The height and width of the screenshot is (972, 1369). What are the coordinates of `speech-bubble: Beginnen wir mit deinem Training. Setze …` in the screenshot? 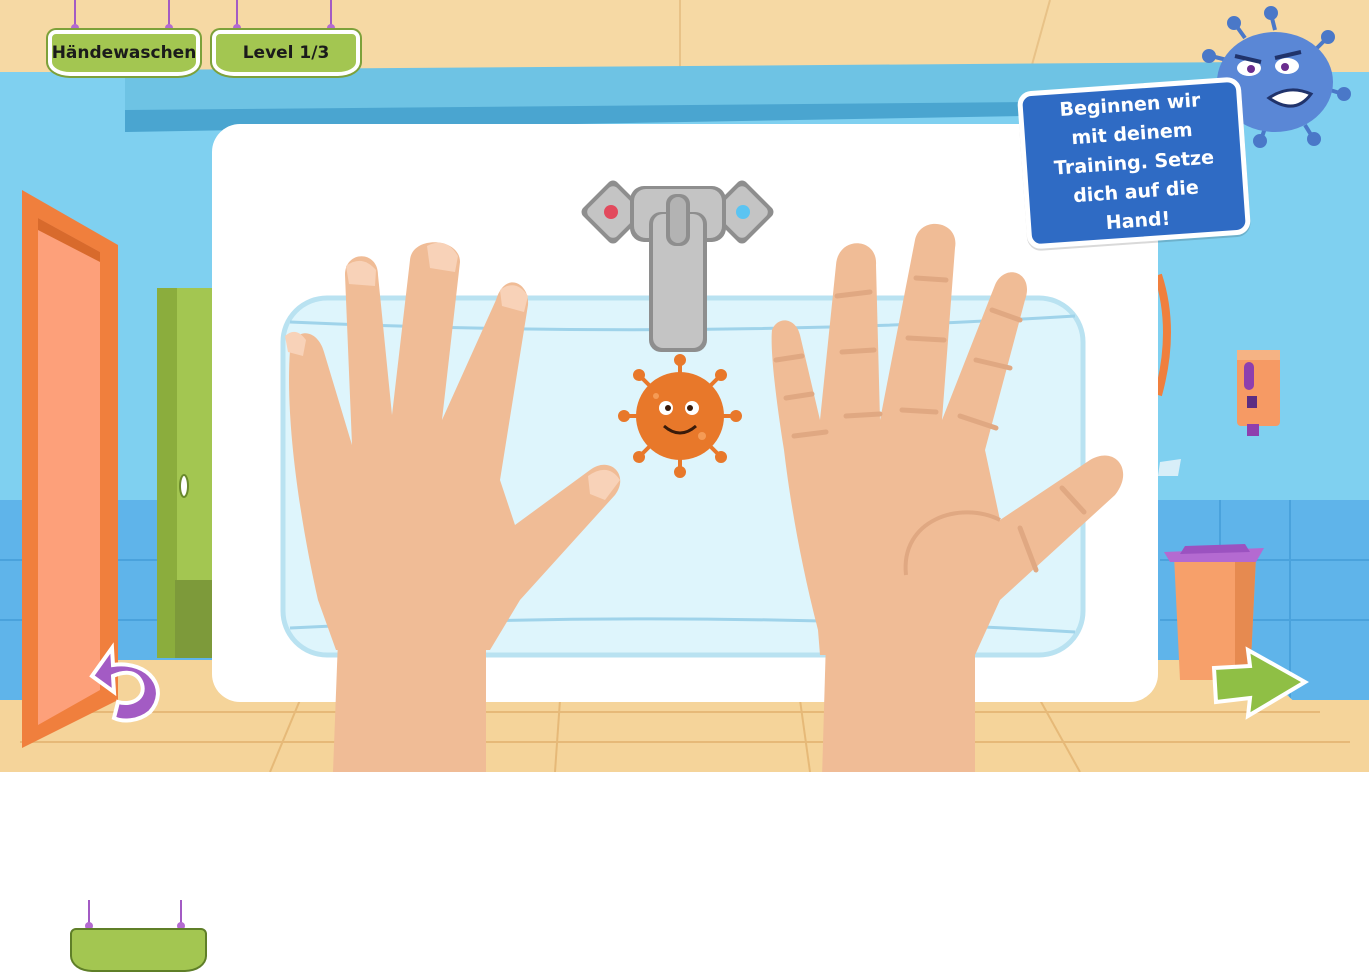 It's located at (1134, 163).